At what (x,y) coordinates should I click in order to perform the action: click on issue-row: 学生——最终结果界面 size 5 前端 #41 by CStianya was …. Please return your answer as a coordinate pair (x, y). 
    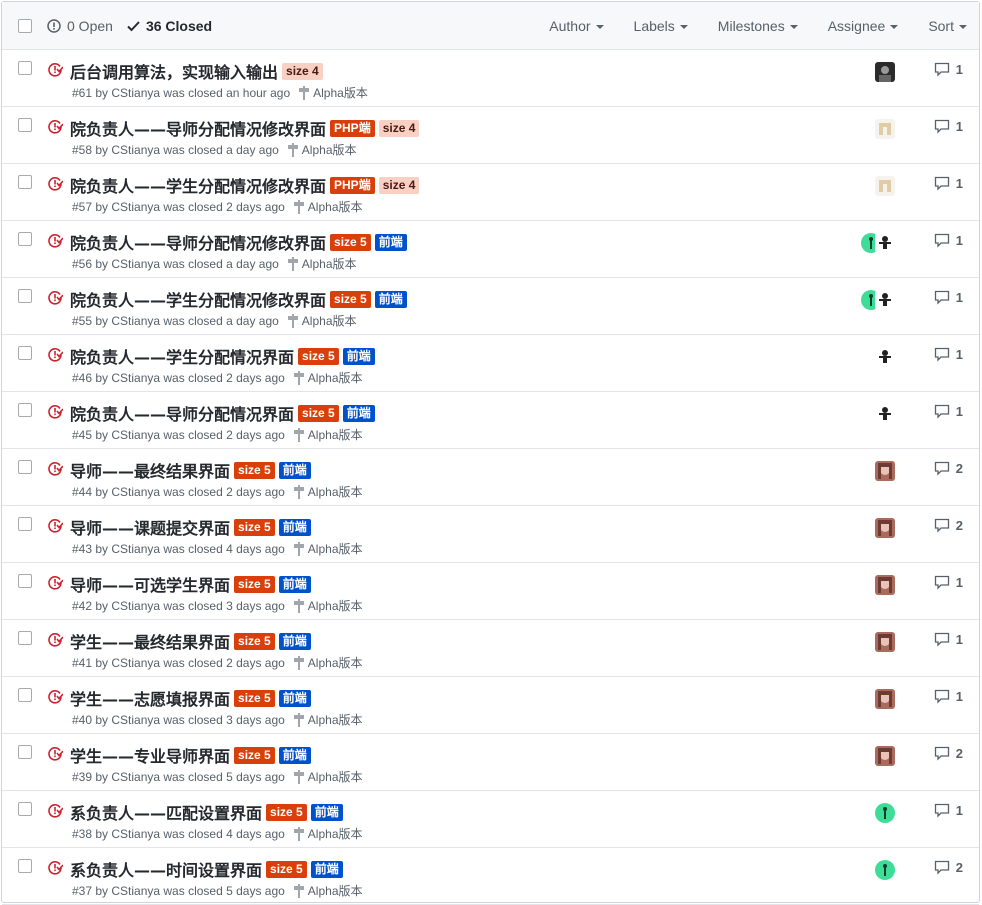
    Looking at the image, I should click on (490, 648).